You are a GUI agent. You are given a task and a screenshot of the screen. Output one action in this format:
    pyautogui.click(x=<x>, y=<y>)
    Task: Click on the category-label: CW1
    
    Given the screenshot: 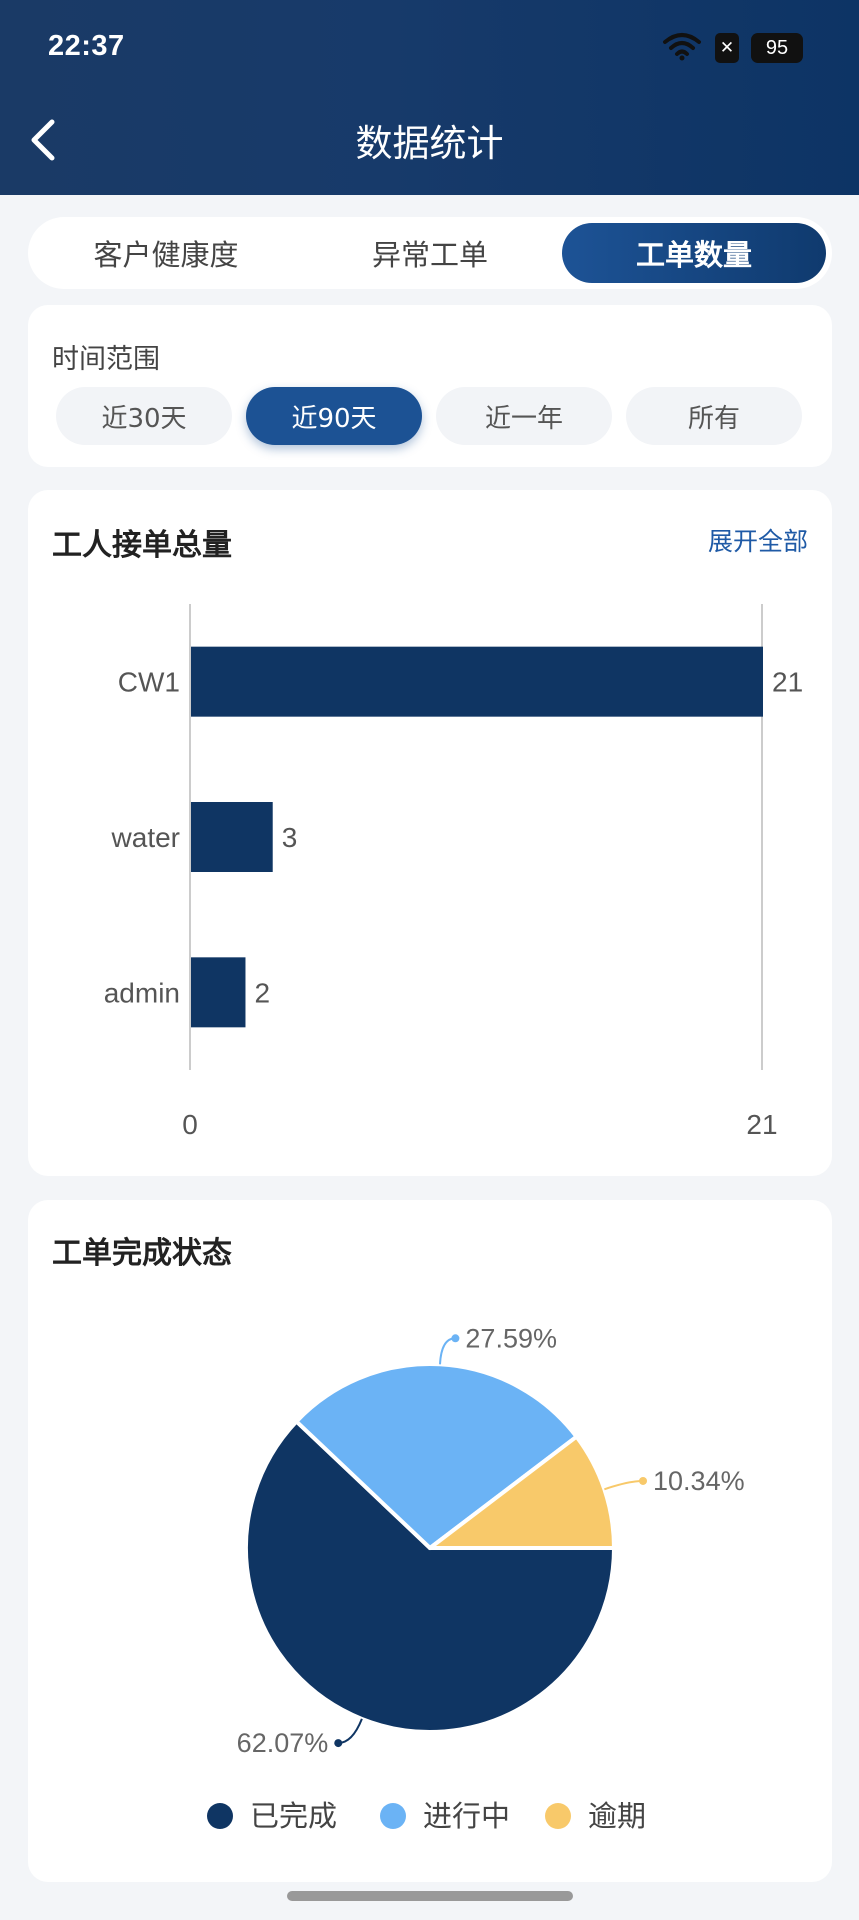 What is the action you would take?
    pyautogui.click(x=149, y=682)
    